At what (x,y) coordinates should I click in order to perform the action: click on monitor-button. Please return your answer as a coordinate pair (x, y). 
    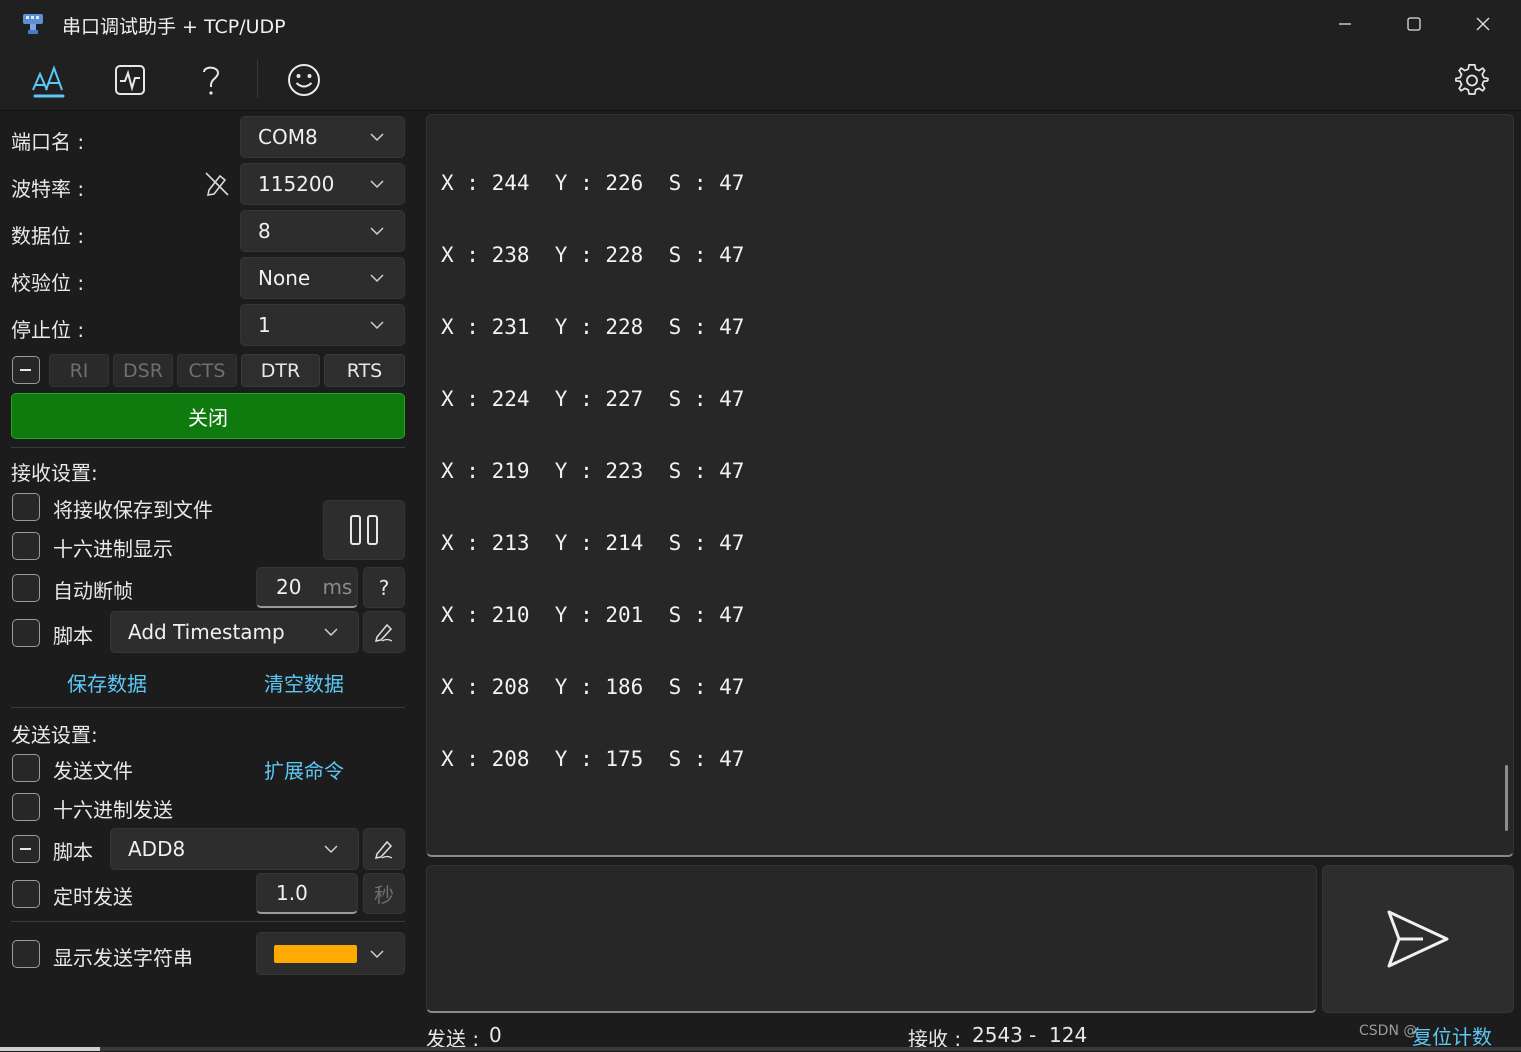
    Looking at the image, I should click on (130, 80).